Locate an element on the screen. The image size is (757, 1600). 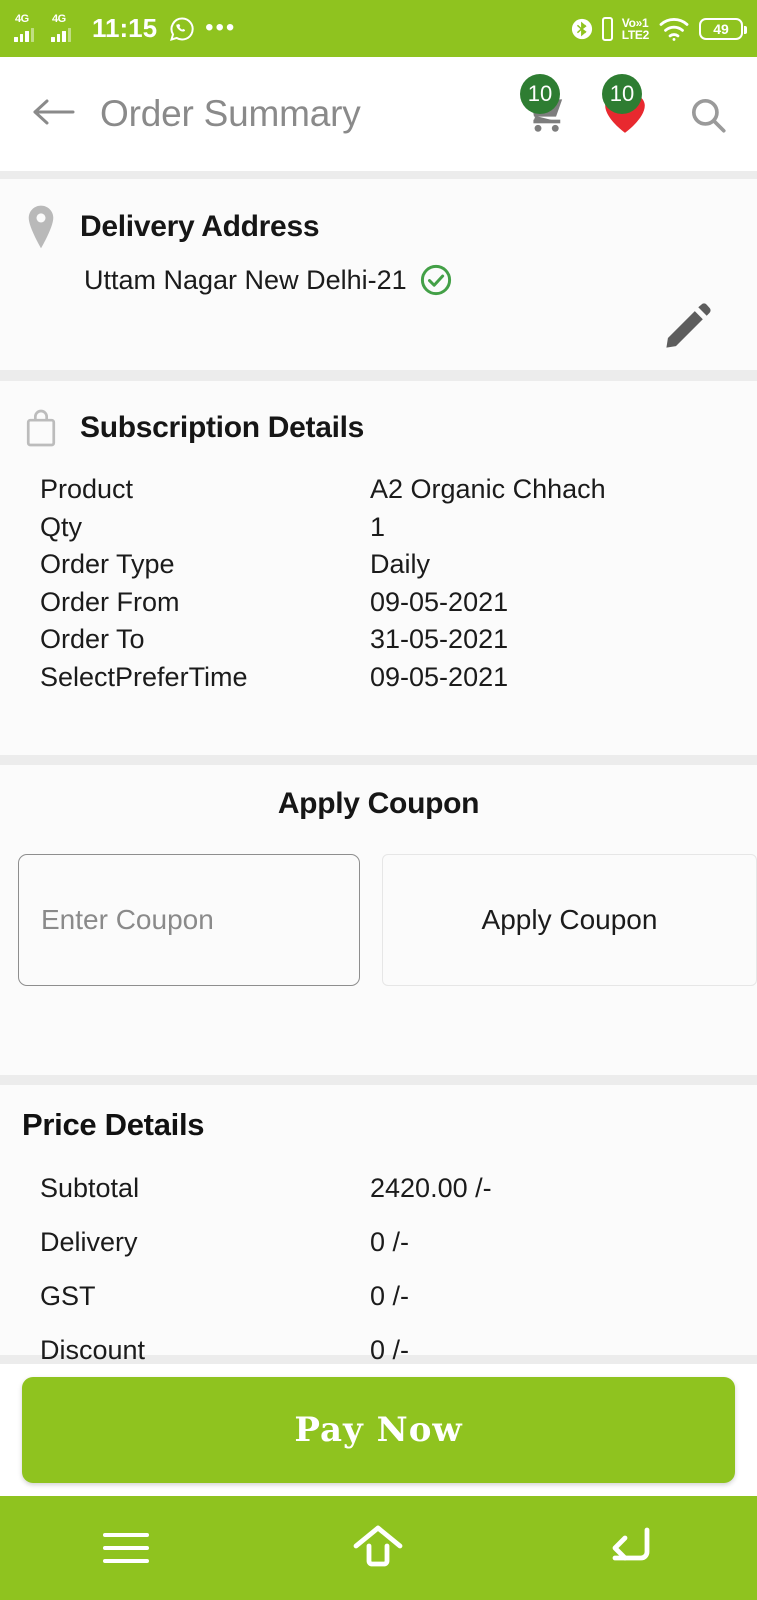
subscription-details-header: Subscription Details is located at coordinates (378, 428).